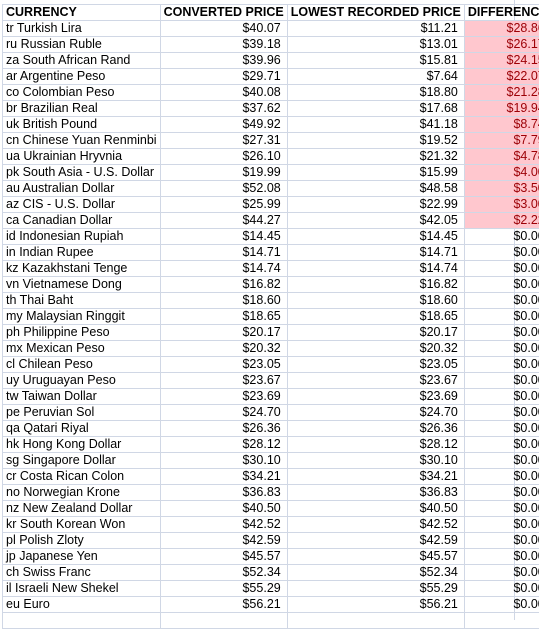  I want to click on converted-price-cell: $16.82, so click(223, 285).